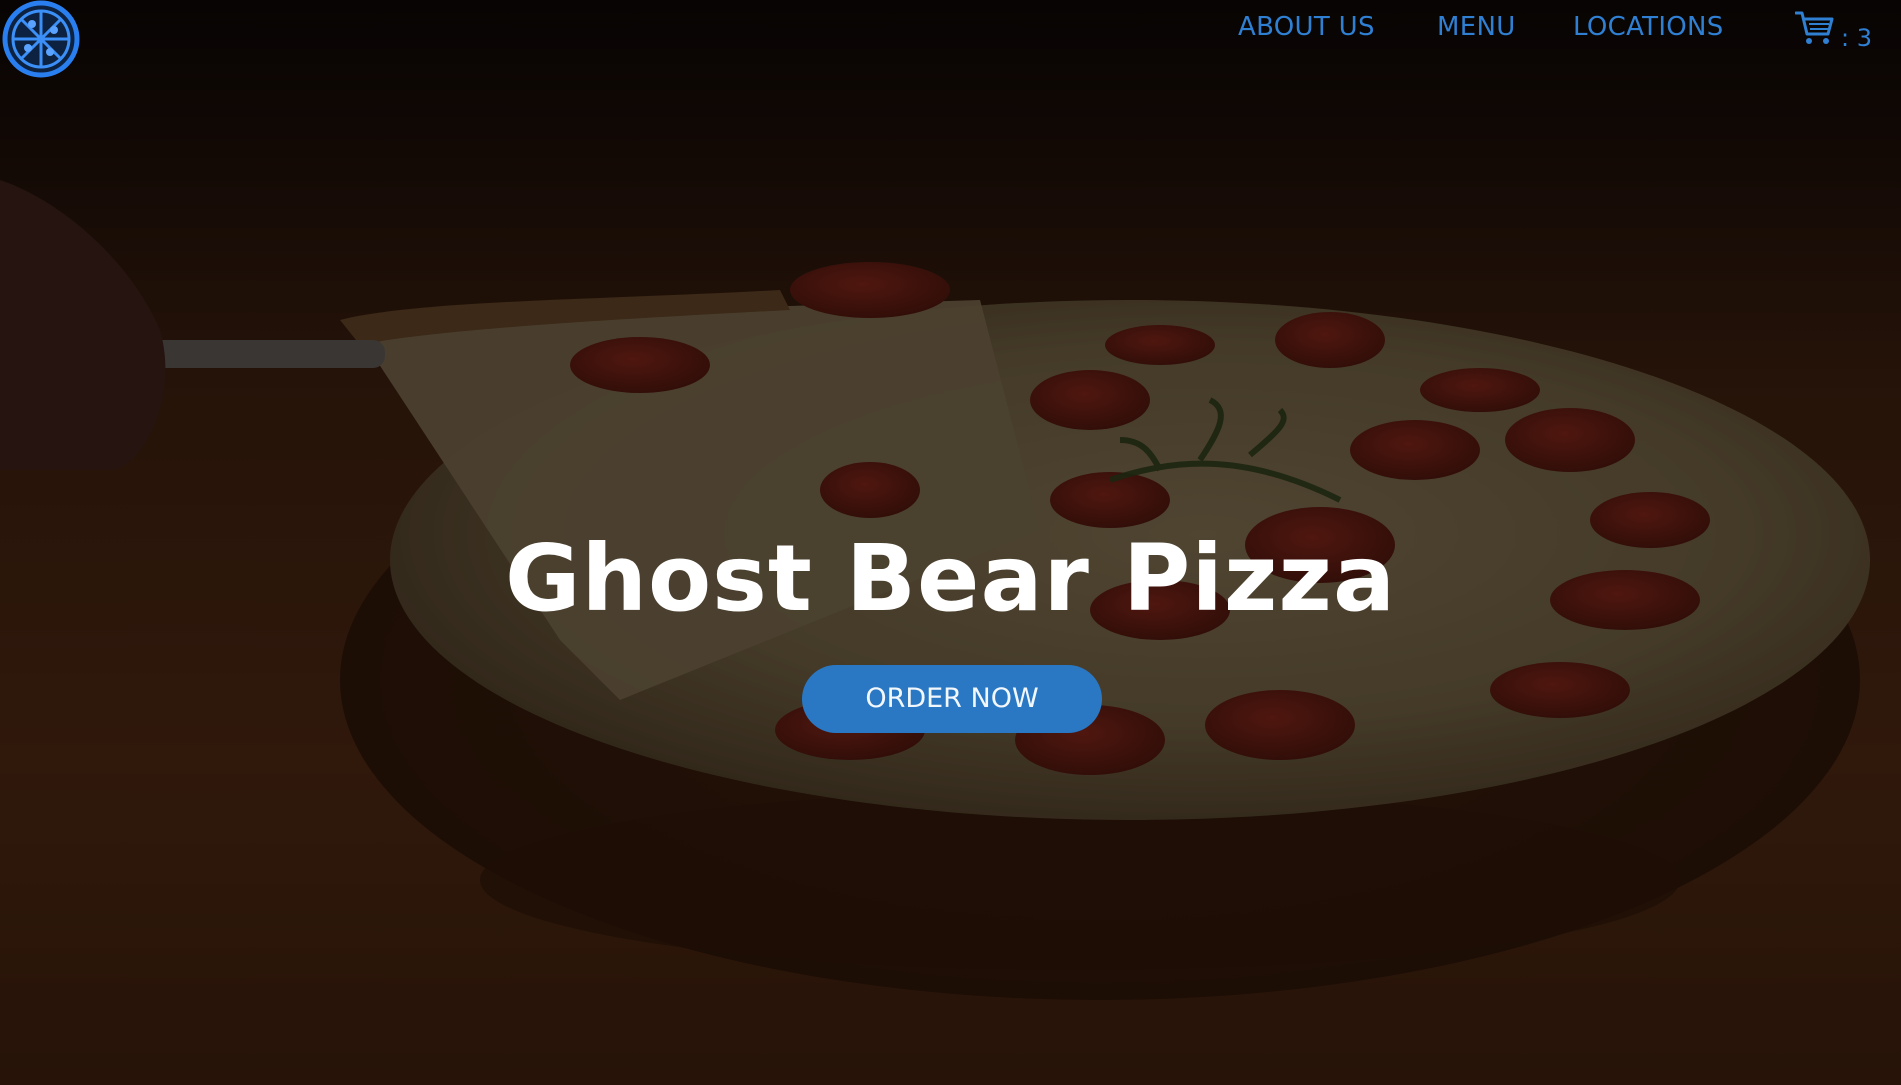 This screenshot has width=1901, height=1085. What do you see at coordinates (1306, 27) in the screenshot?
I see `nav-link-about-us: ABOUT US` at bounding box center [1306, 27].